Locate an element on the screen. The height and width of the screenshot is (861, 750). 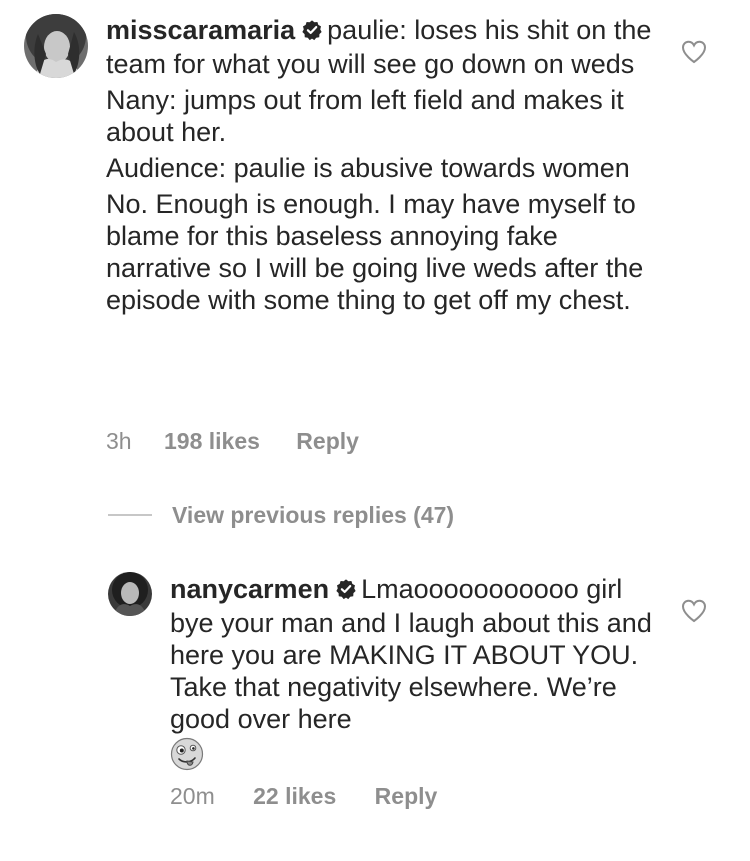
divider-line is located at coordinates (130, 515).